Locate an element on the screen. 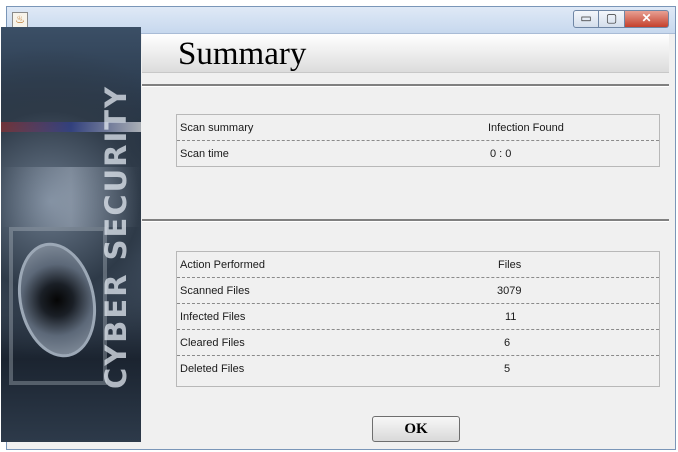 The image size is (678, 452). summary-header: Summary is located at coordinates (405, 53).